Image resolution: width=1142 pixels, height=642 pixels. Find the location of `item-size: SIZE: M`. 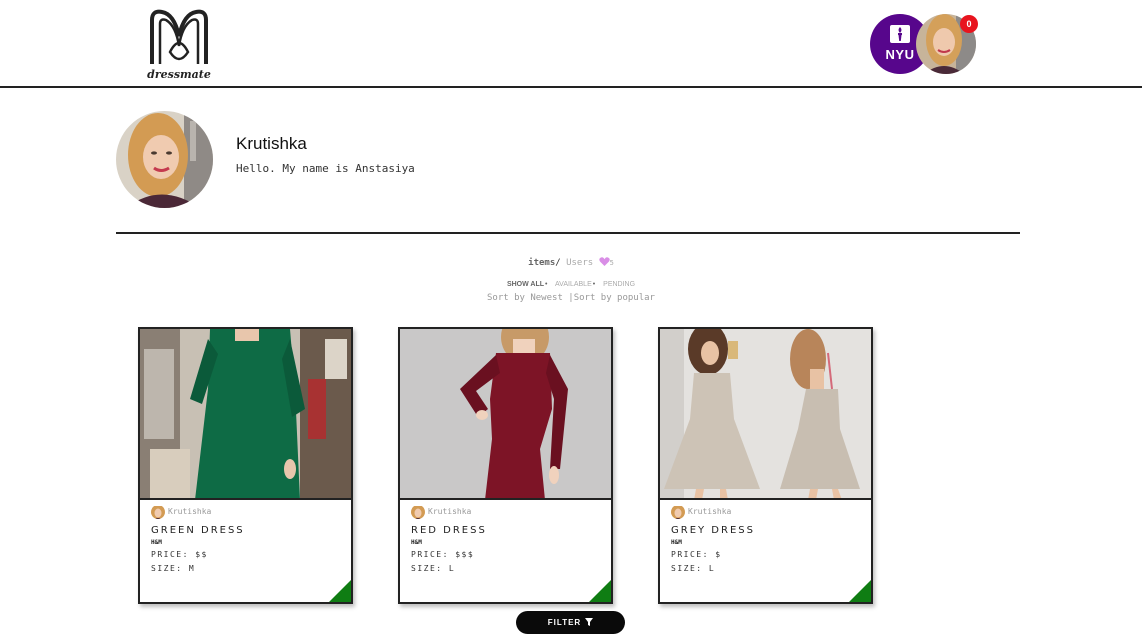

item-size: SIZE: M is located at coordinates (173, 568).